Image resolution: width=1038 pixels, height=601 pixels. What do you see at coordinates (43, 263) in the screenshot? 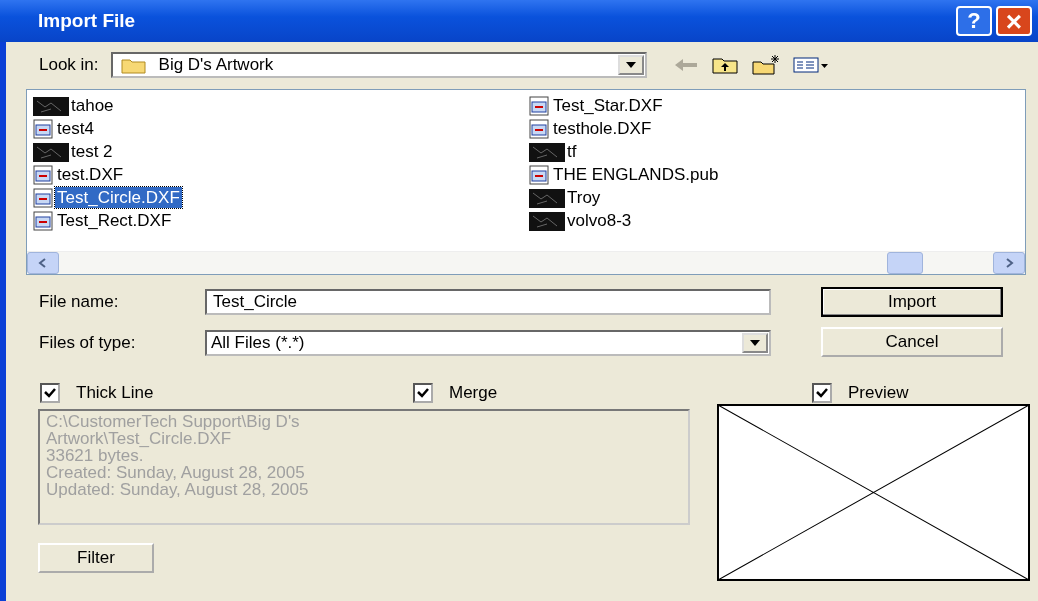
I see `scroll-left-button` at bounding box center [43, 263].